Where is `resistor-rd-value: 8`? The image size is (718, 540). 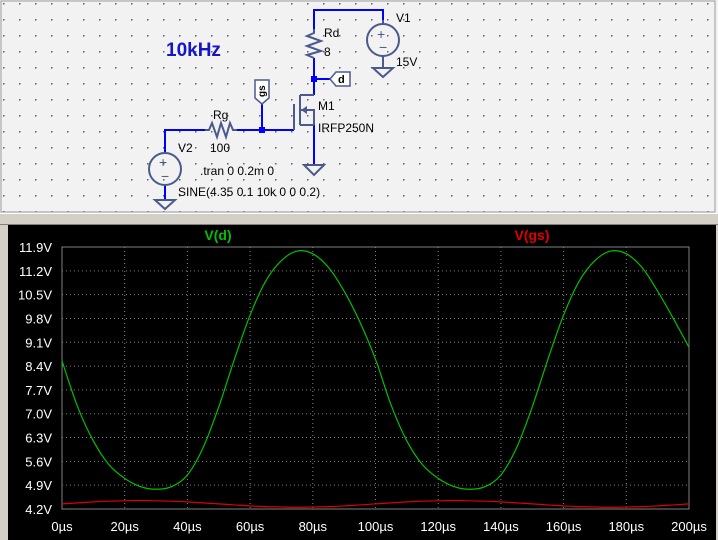
resistor-rd-value: 8 is located at coordinates (327, 52).